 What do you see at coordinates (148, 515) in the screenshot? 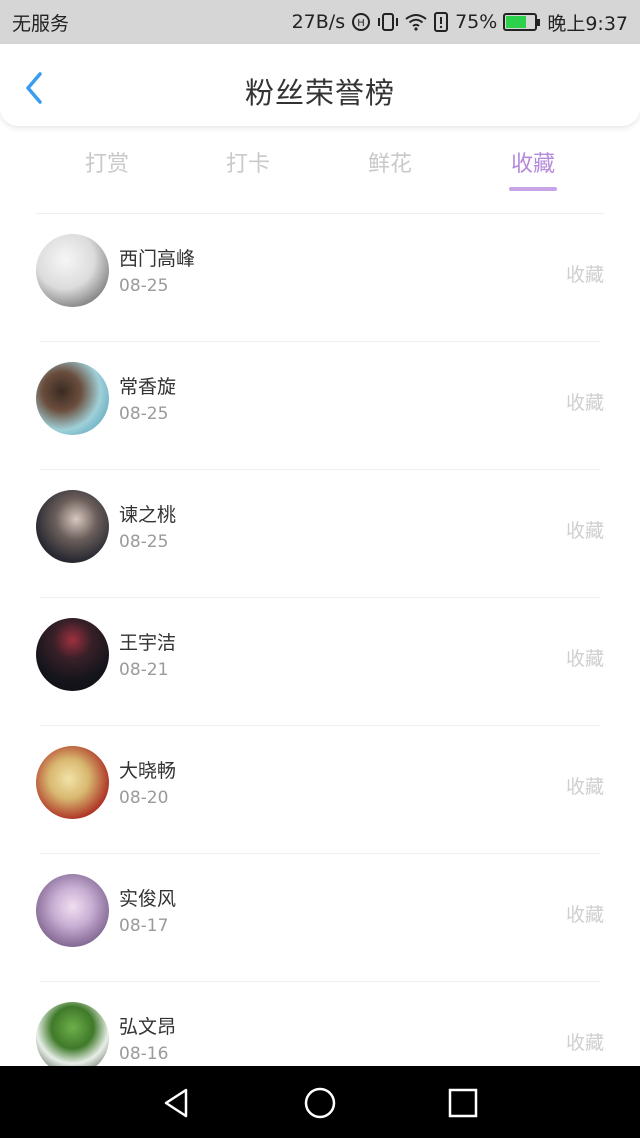
I see `fan-name: 谏之桃` at bounding box center [148, 515].